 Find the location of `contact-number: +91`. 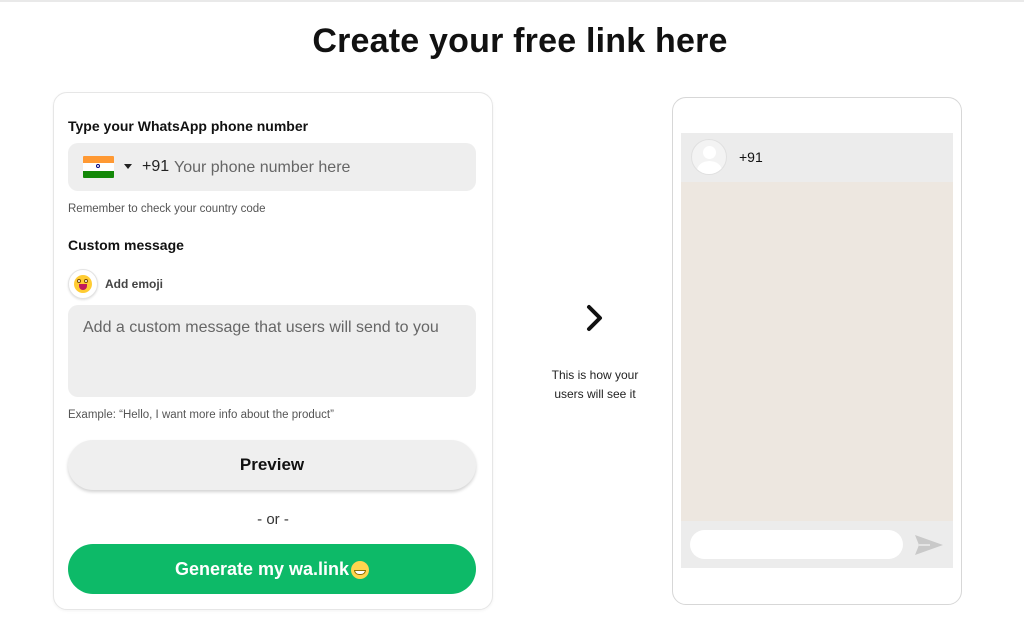

contact-number: +91 is located at coordinates (751, 157).